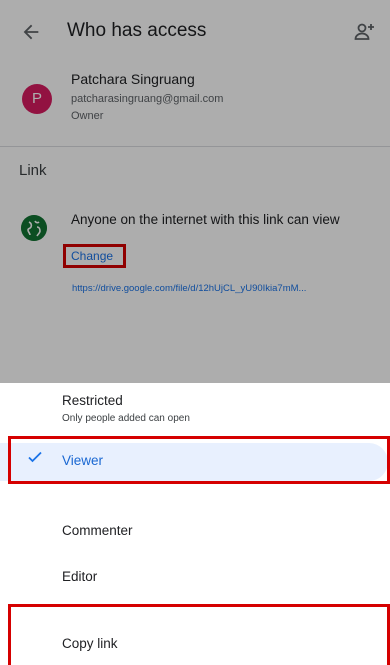 This screenshot has height=665, width=390. I want to click on copy-link-button: Copy link, so click(90, 643).